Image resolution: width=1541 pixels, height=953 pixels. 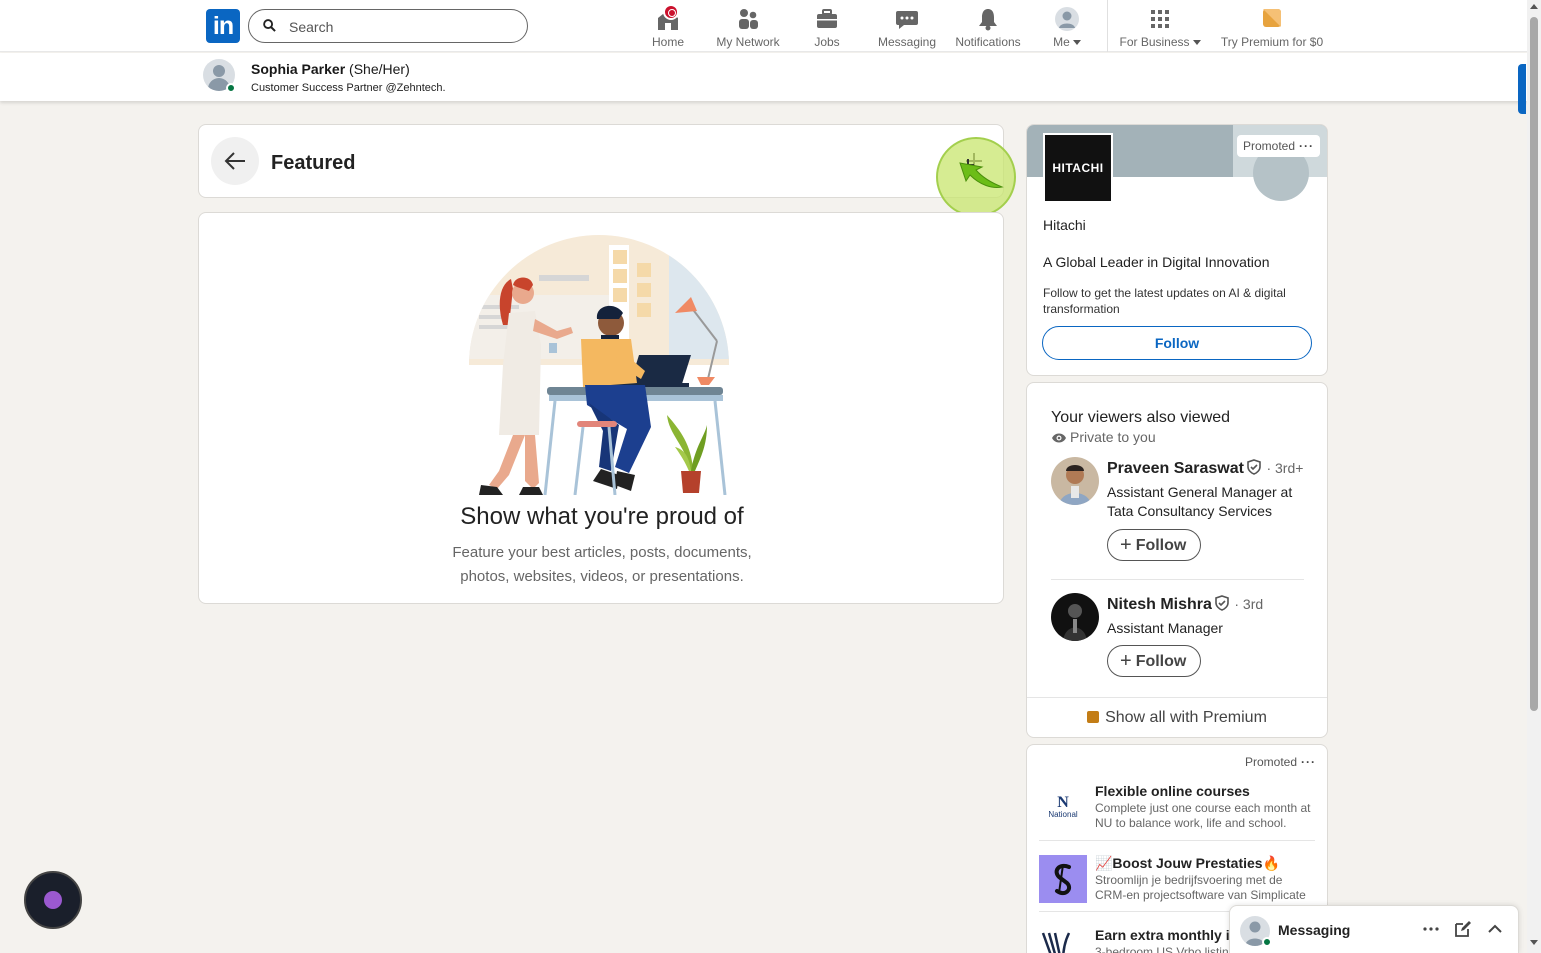 What do you see at coordinates (1314, 930) in the screenshot?
I see `messaging-title: Messaging` at bounding box center [1314, 930].